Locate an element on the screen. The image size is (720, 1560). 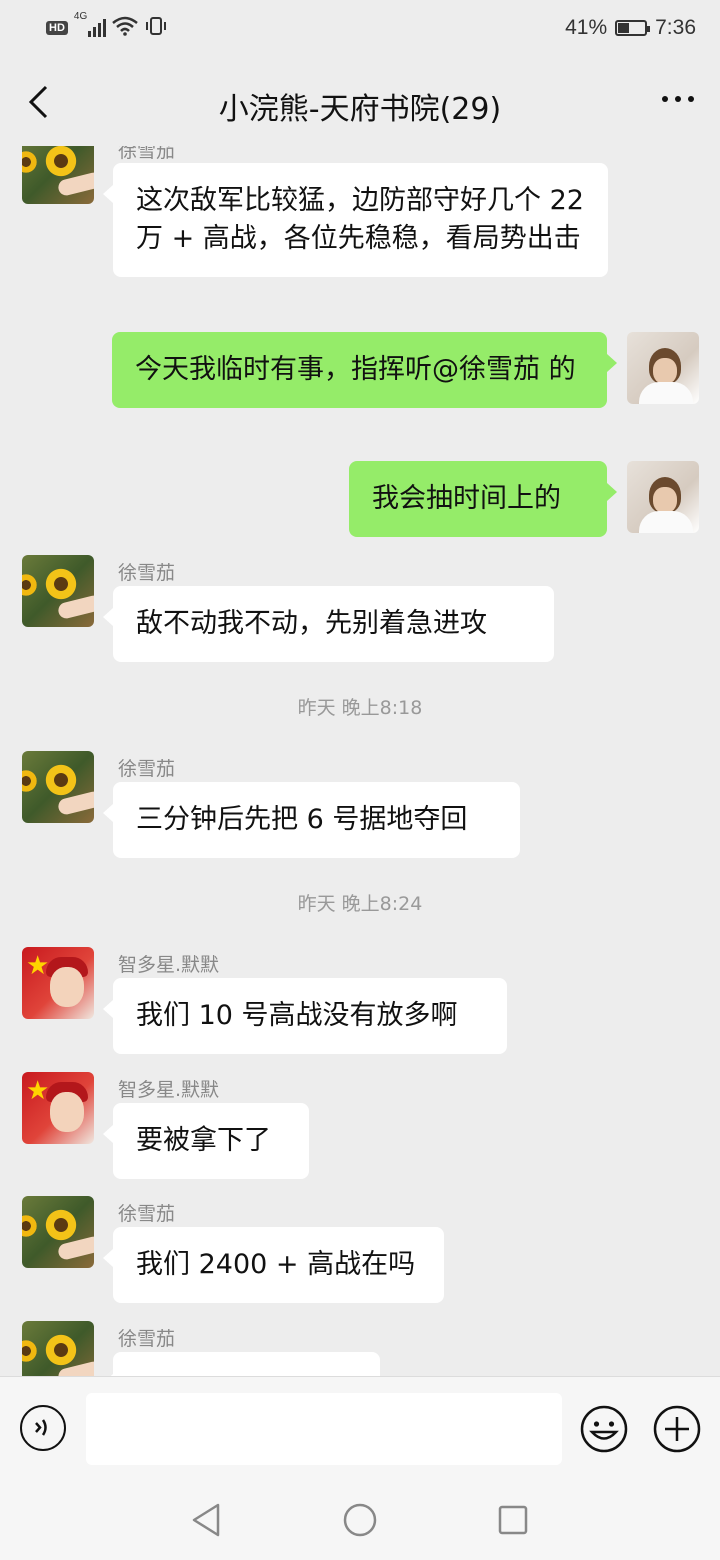
input-bar is located at coordinates (360, 1429).